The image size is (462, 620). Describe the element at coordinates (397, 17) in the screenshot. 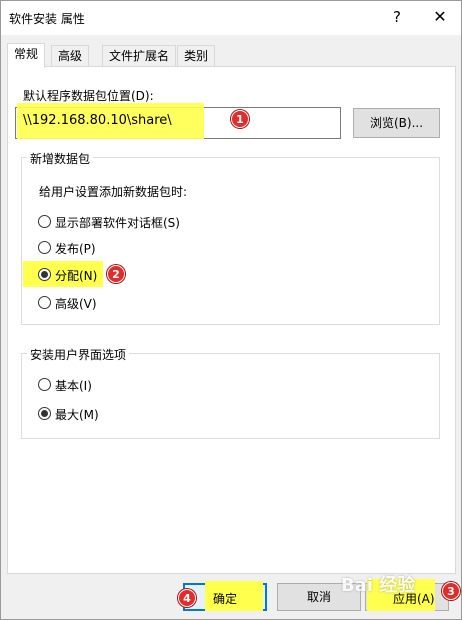

I see `help-button: ?` at that location.